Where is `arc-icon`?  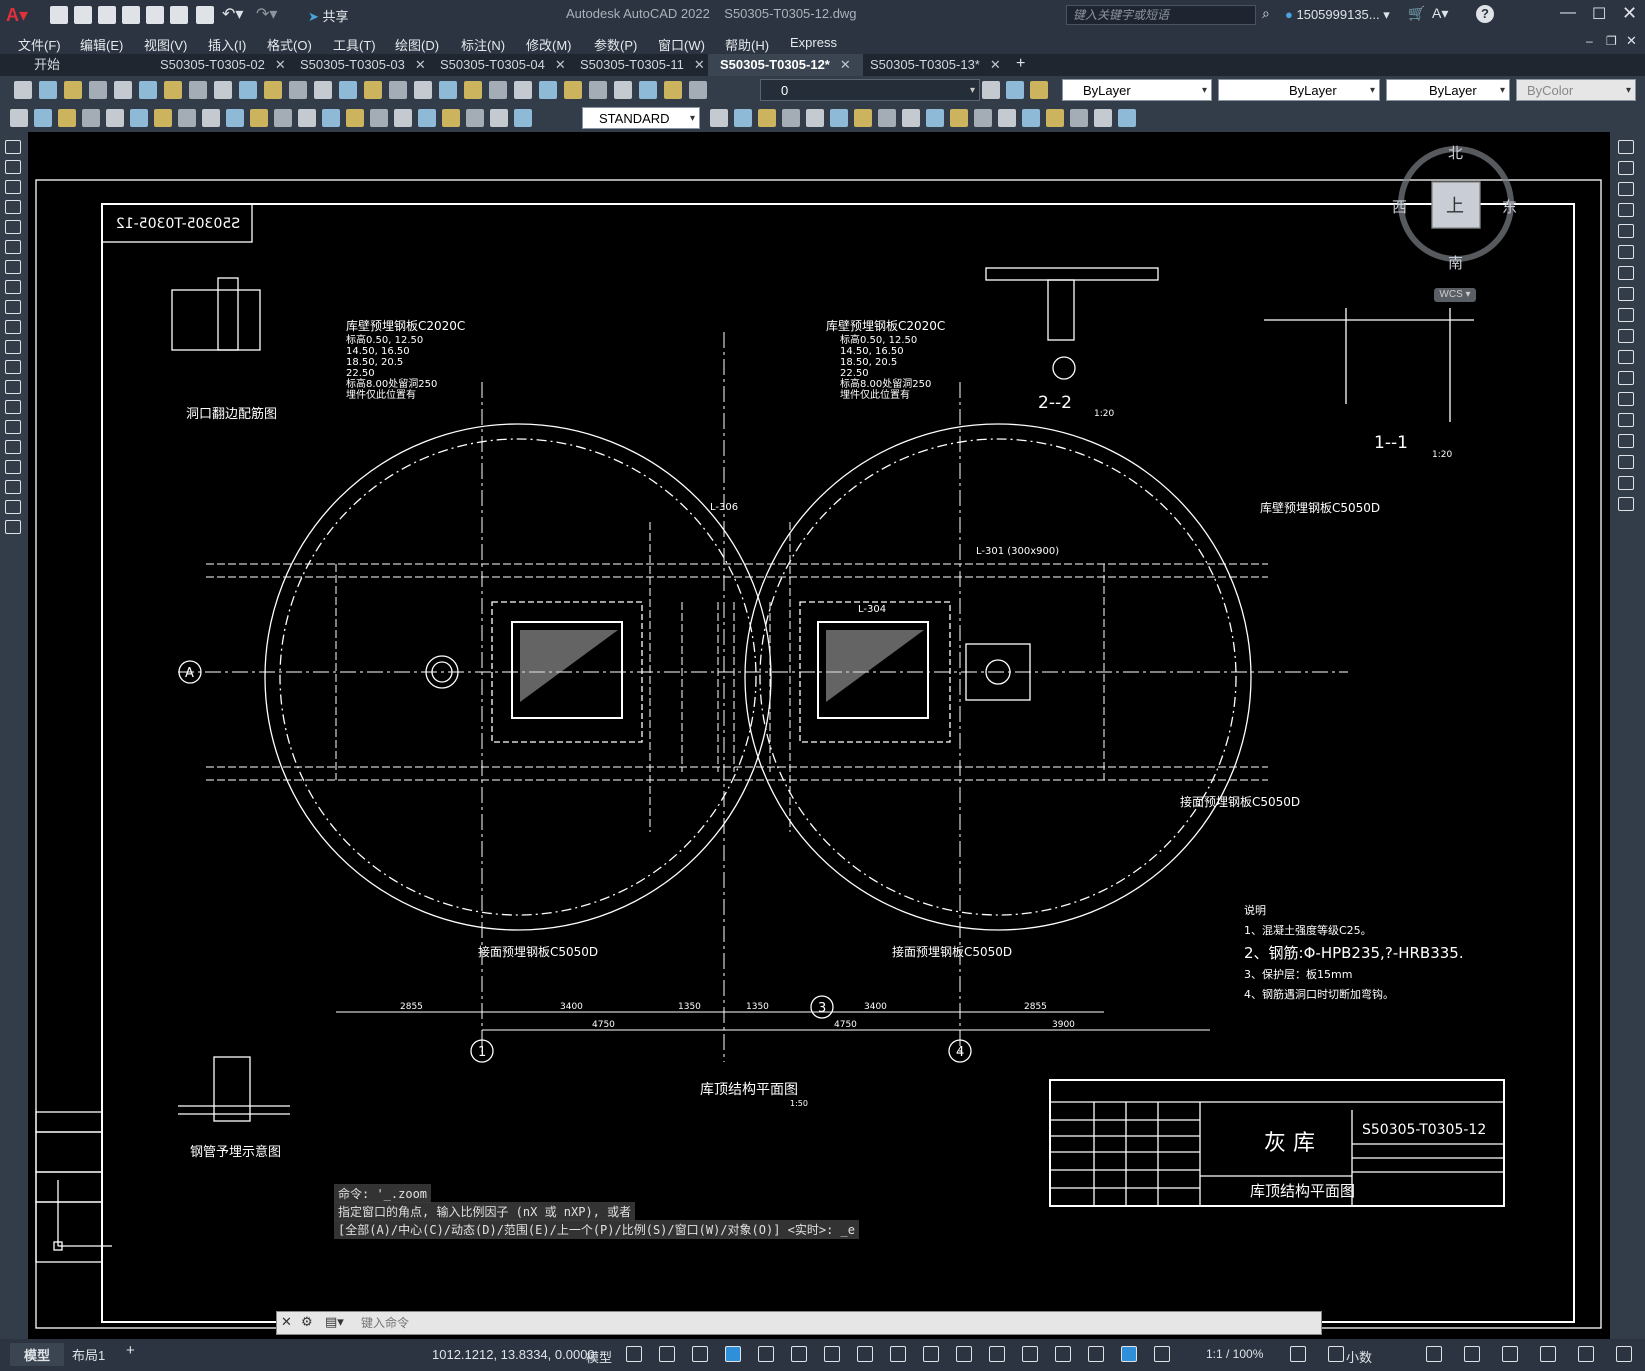
arc-icon is located at coordinates (13, 247).